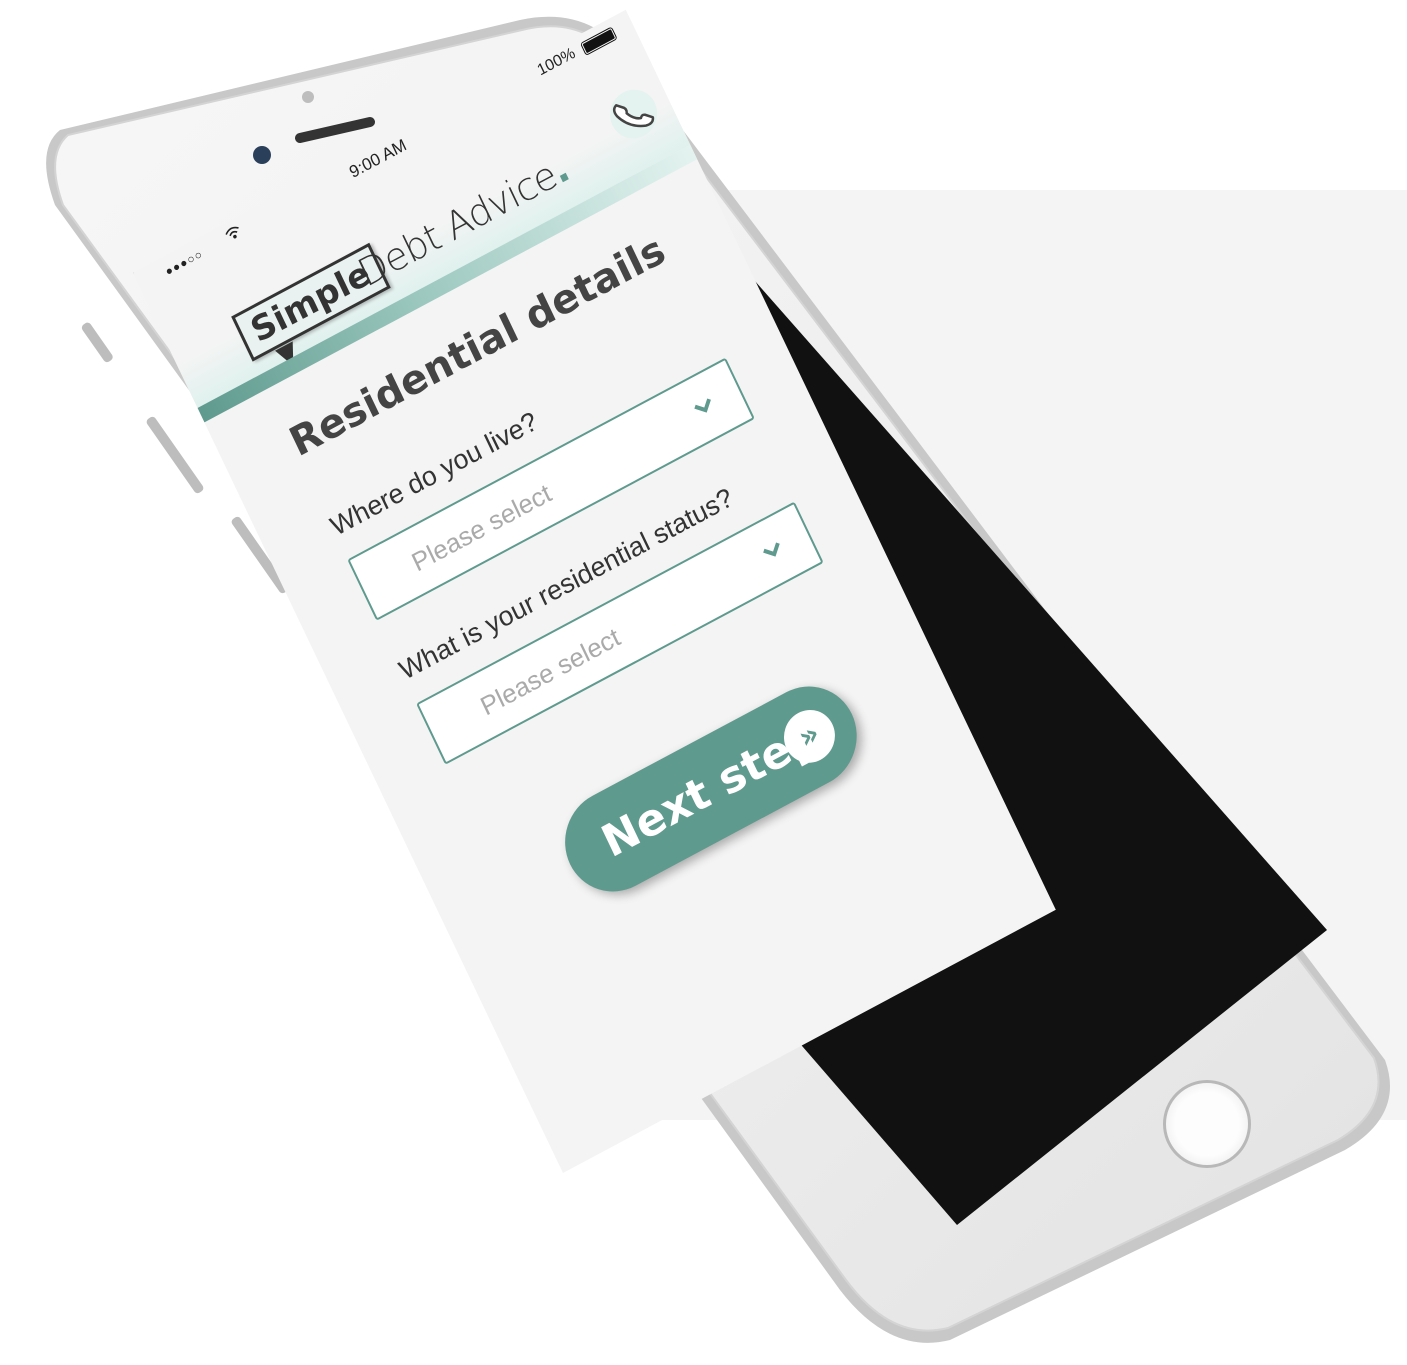 The width and height of the screenshot is (1407, 1365). I want to click on home-button, so click(1207, 1124).